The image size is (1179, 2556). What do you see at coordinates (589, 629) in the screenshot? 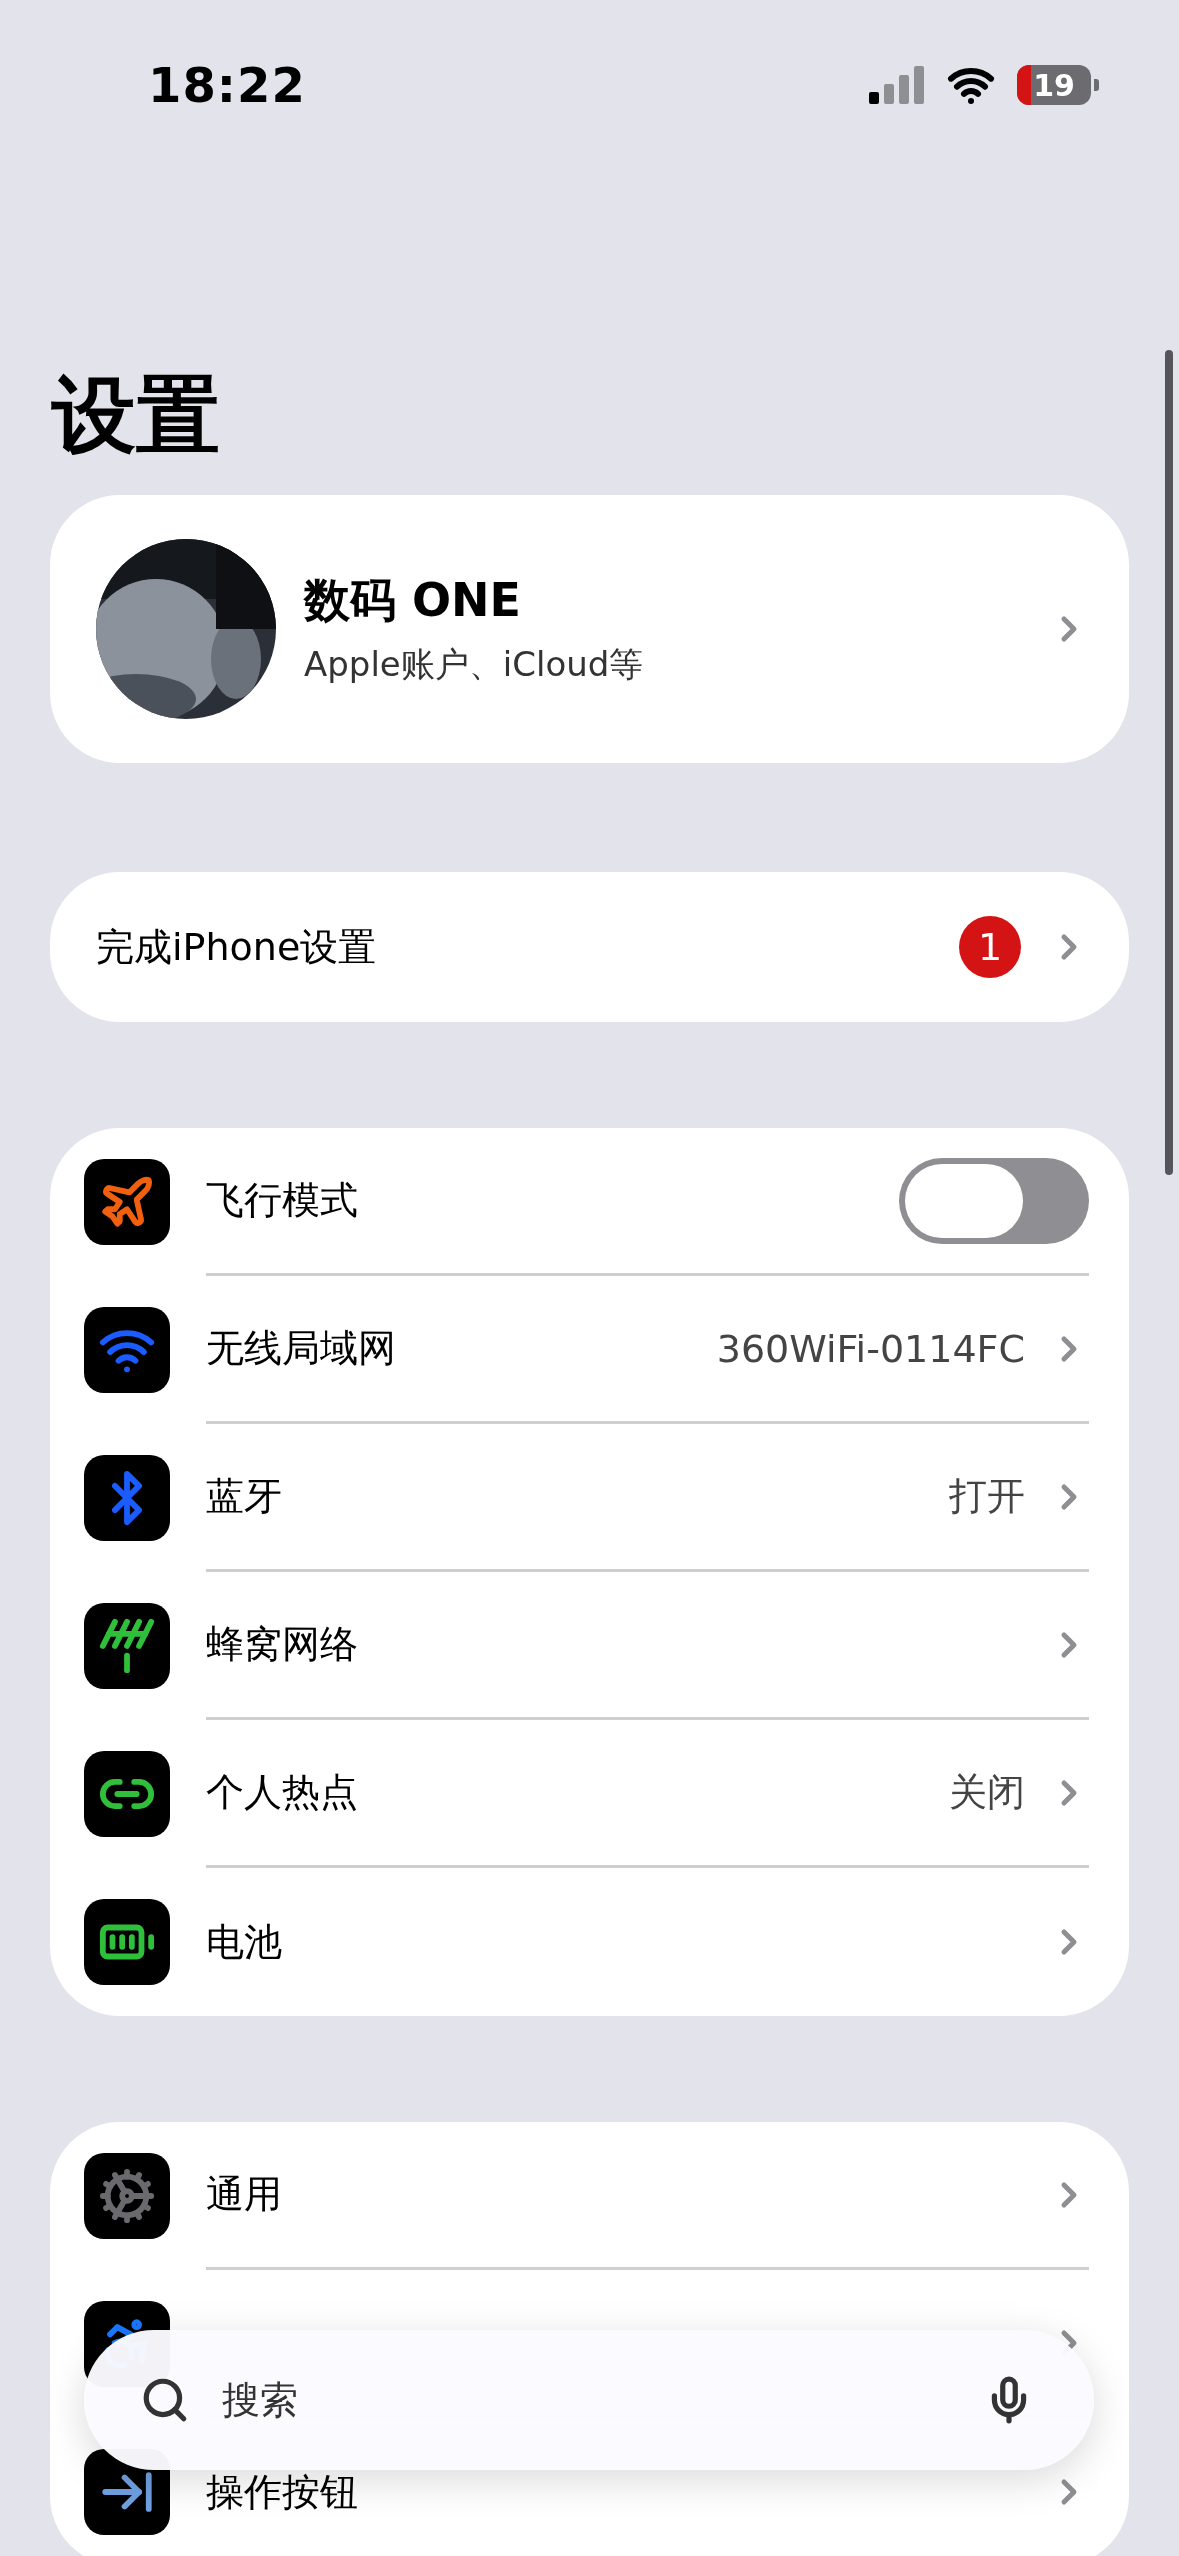
I see `profile-card: 数码 ONE Apple账户、iCloud等` at bounding box center [589, 629].